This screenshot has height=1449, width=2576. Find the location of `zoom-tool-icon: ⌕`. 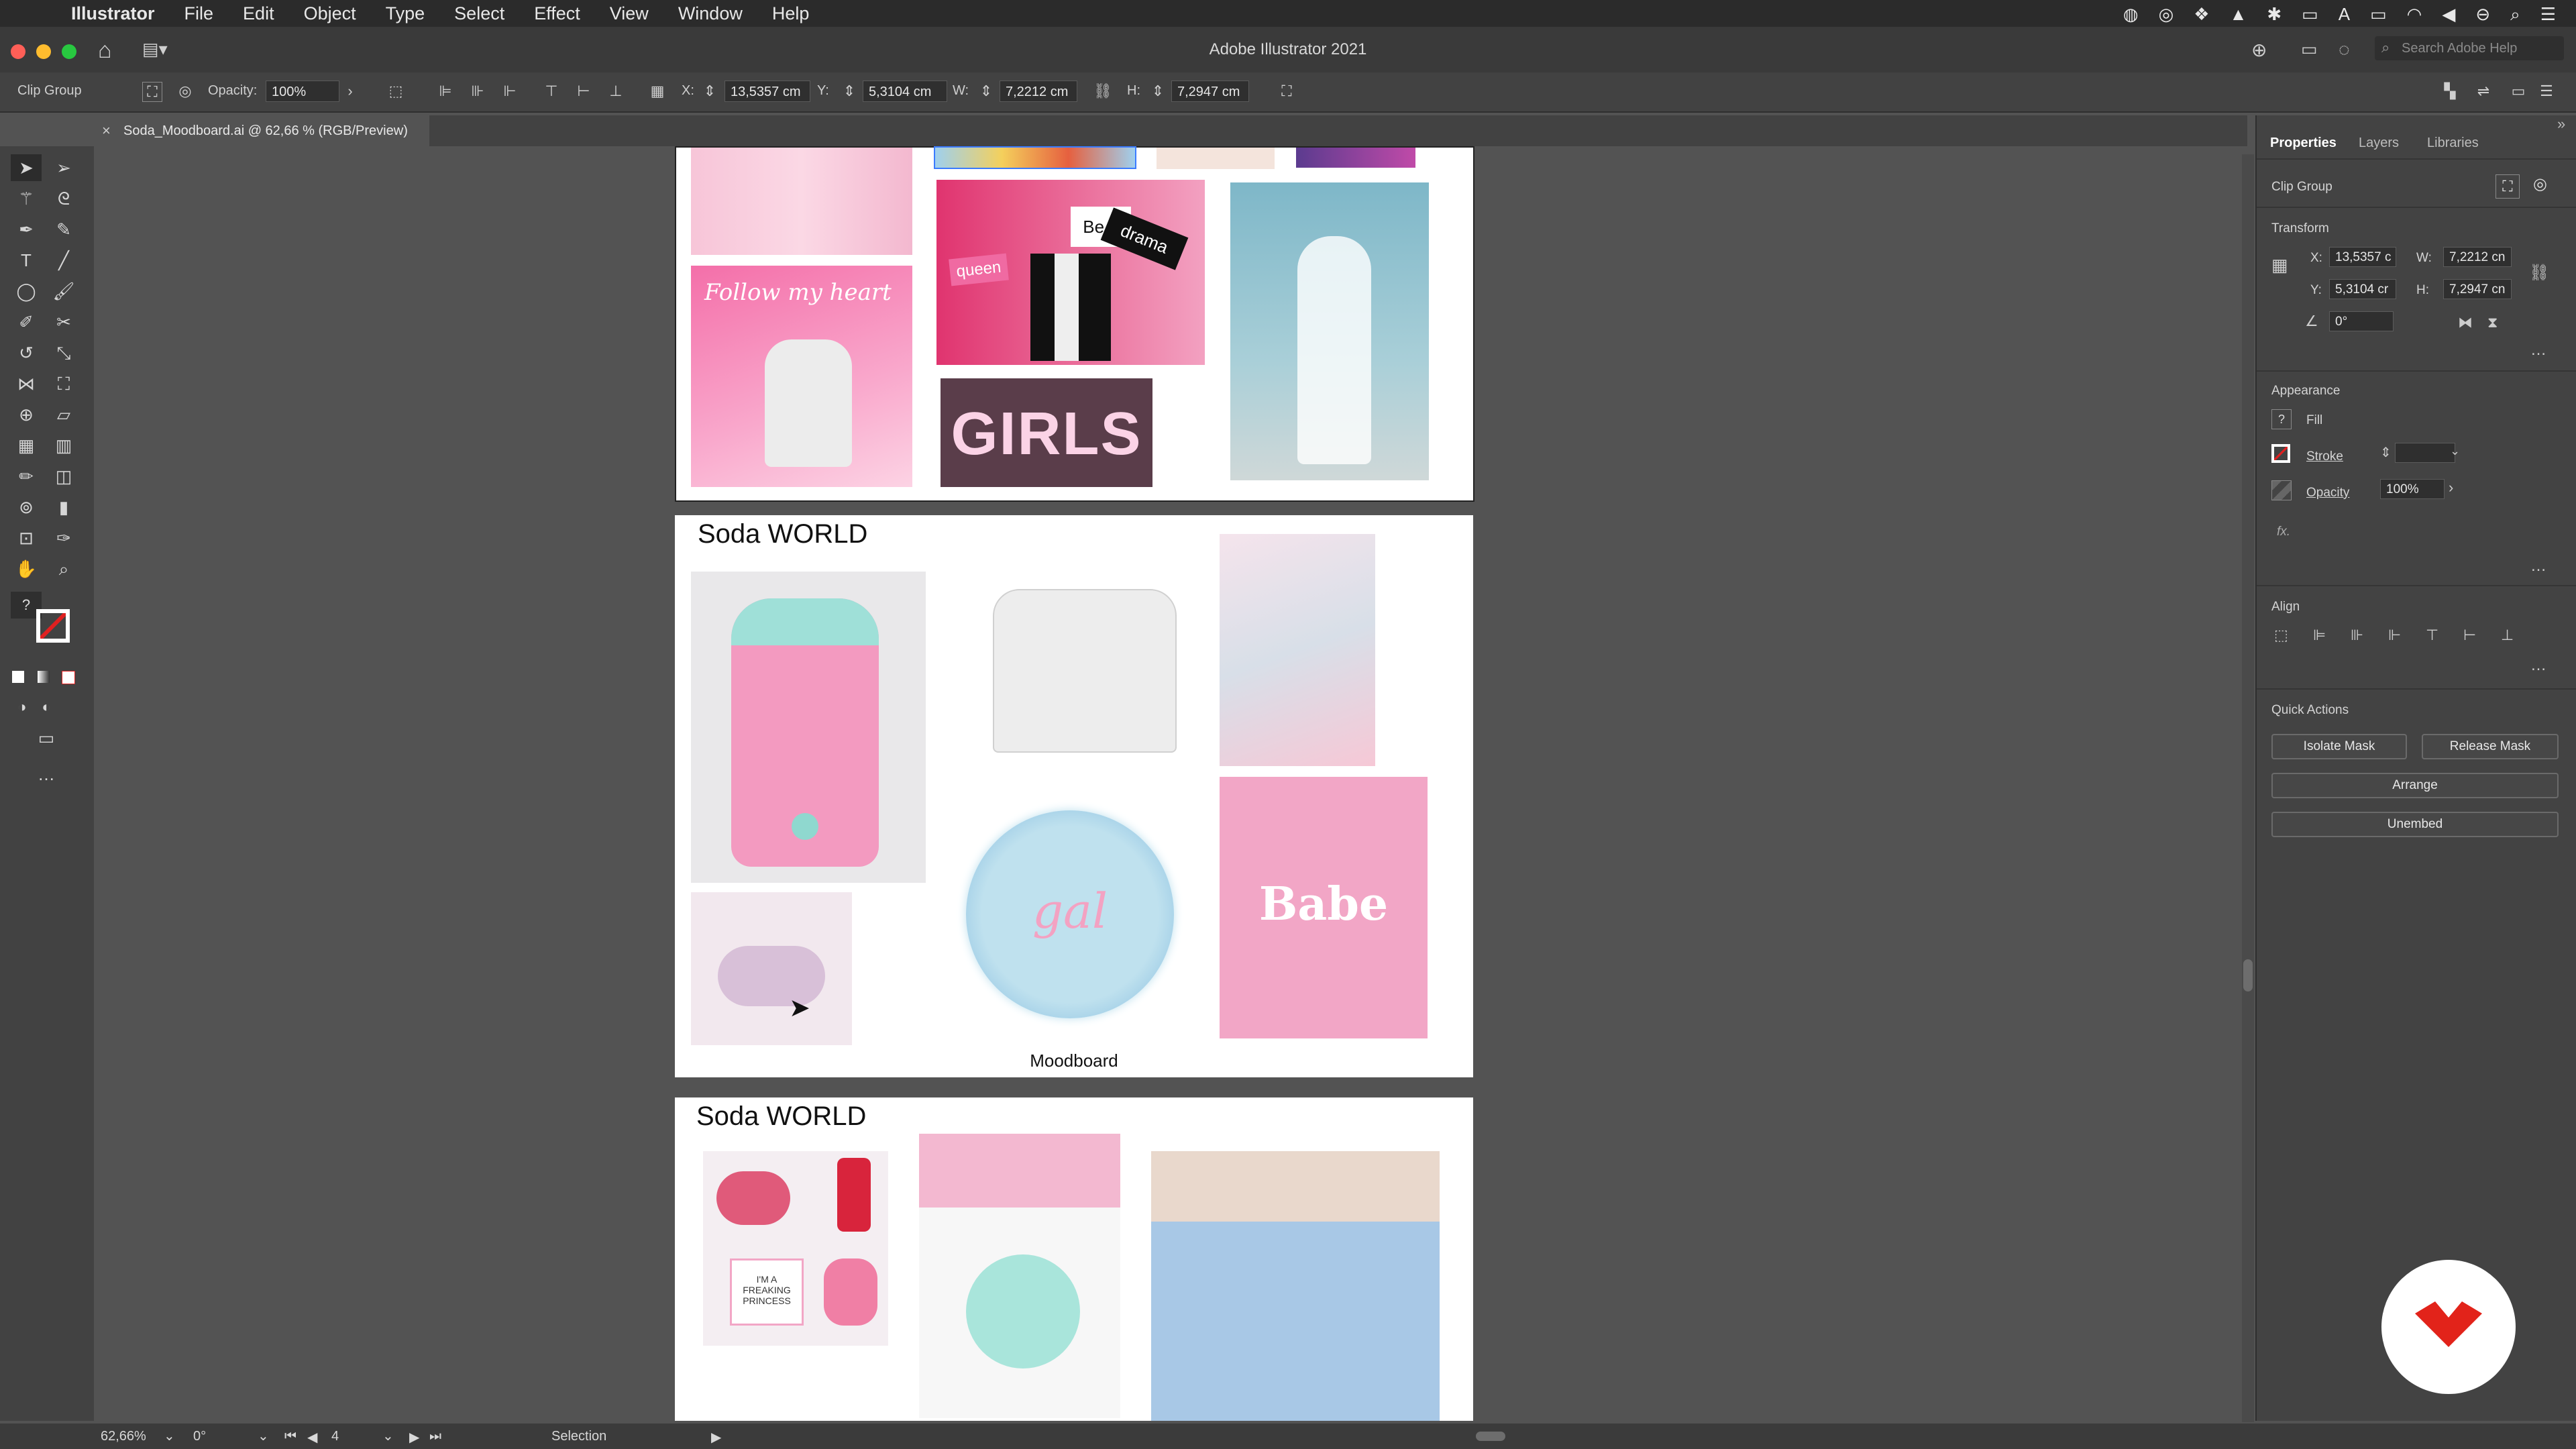

zoom-tool-icon: ⌕ is located at coordinates (63, 568).